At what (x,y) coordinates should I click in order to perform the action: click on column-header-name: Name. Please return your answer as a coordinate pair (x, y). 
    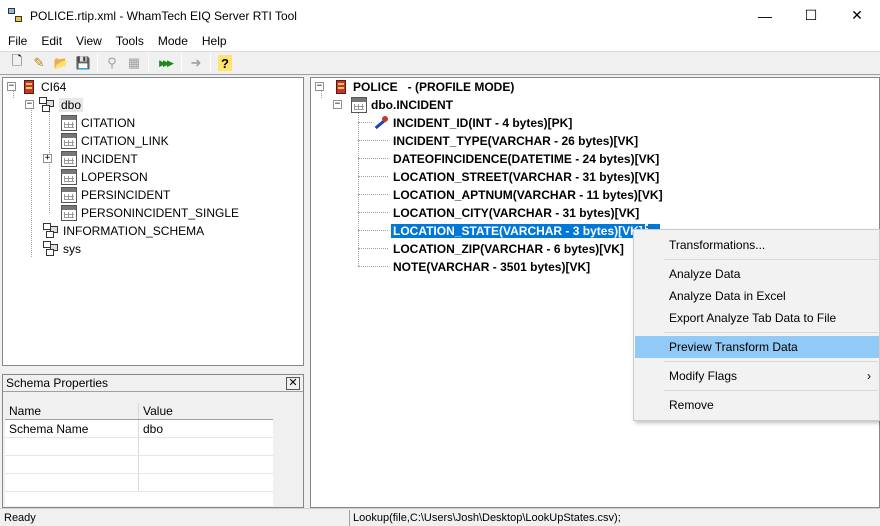
    Looking at the image, I should click on (72, 411).